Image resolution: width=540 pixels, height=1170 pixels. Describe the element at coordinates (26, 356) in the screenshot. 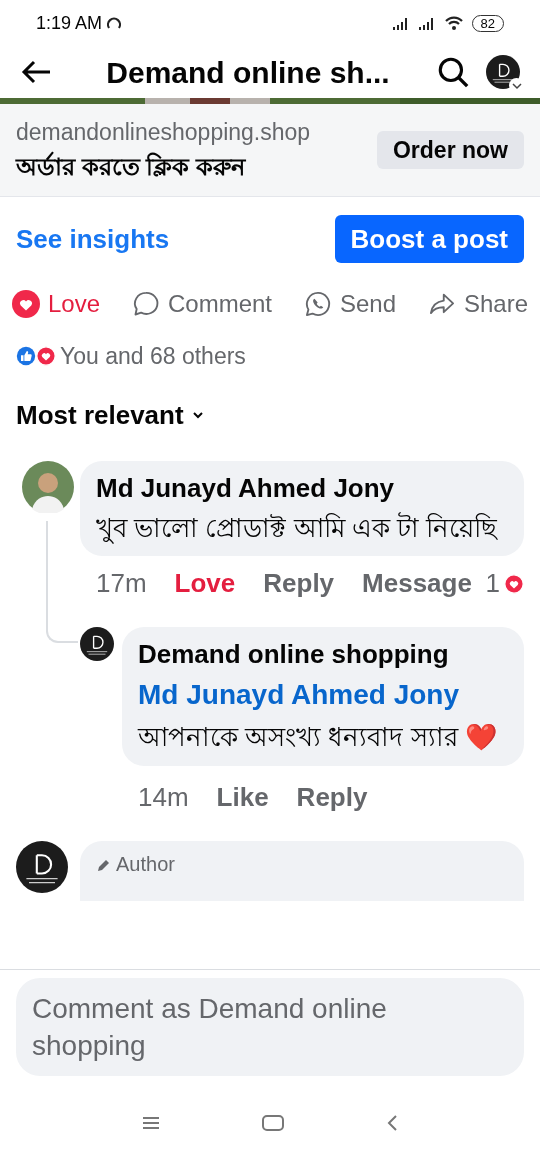

I see `like-reaction-icon` at that location.